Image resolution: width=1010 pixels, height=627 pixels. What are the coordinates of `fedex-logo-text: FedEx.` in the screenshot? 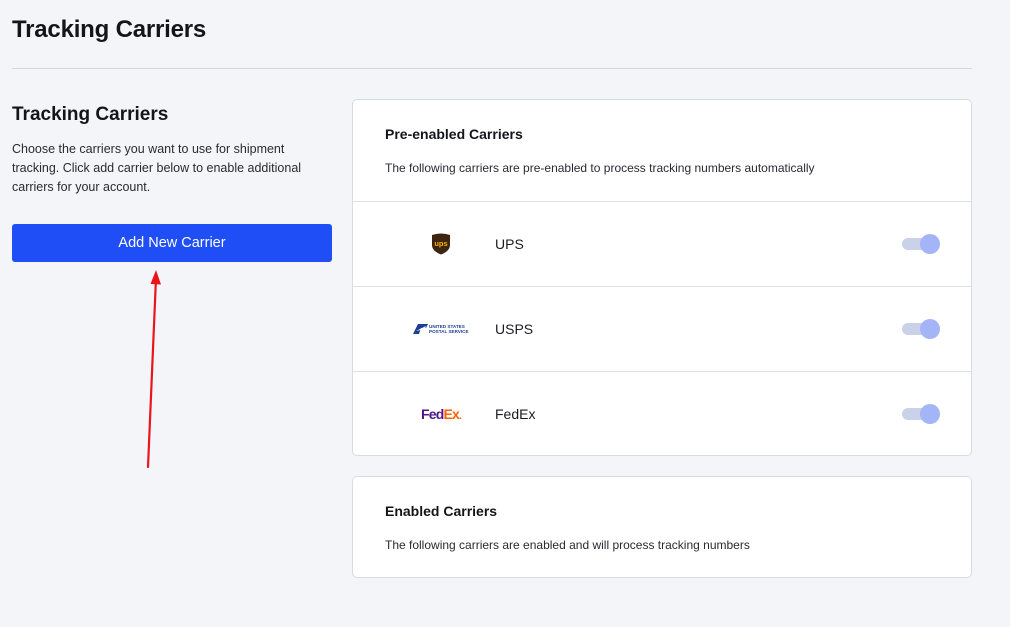 It's located at (441, 414).